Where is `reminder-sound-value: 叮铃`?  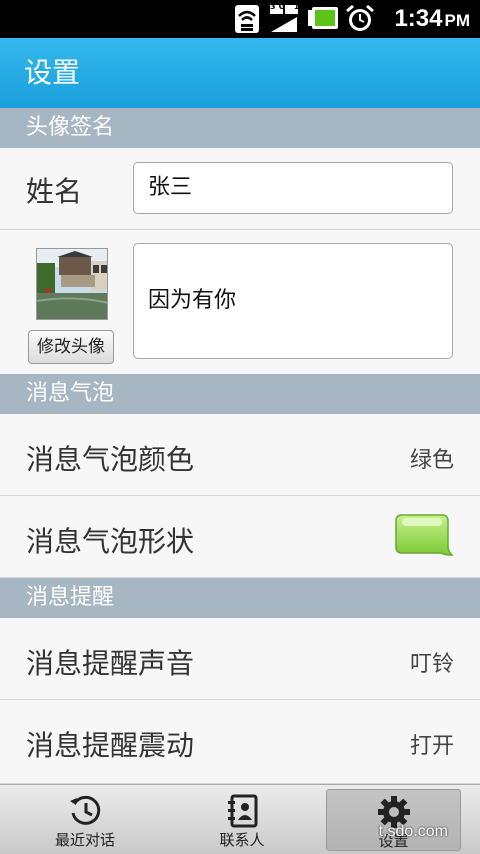 reminder-sound-value: 叮铃 is located at coordinates (431, 664).